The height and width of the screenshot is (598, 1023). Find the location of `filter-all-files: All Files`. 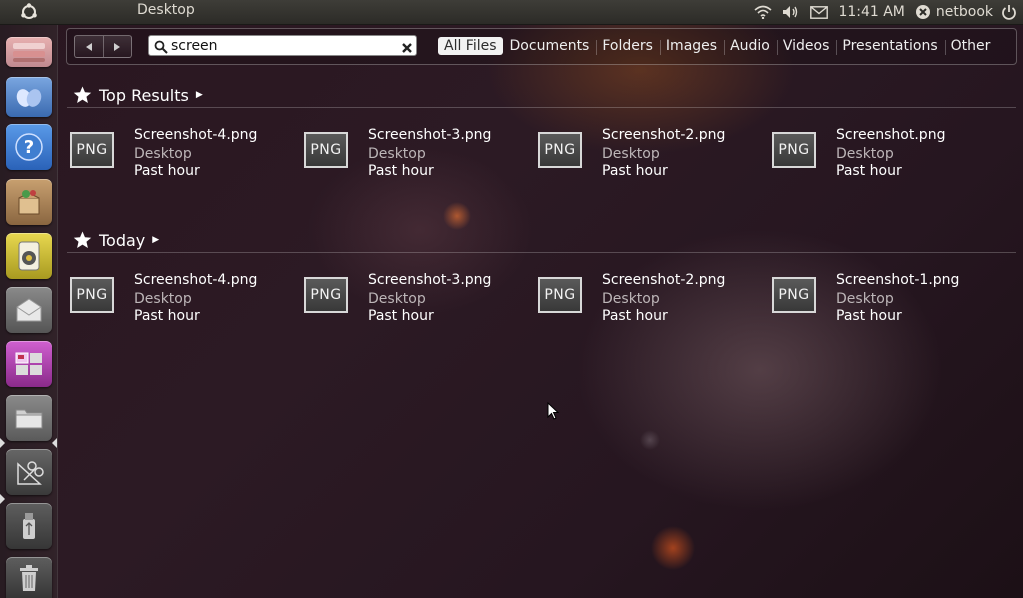

filter-all-files: All Files is located at coordinates (470, 46).